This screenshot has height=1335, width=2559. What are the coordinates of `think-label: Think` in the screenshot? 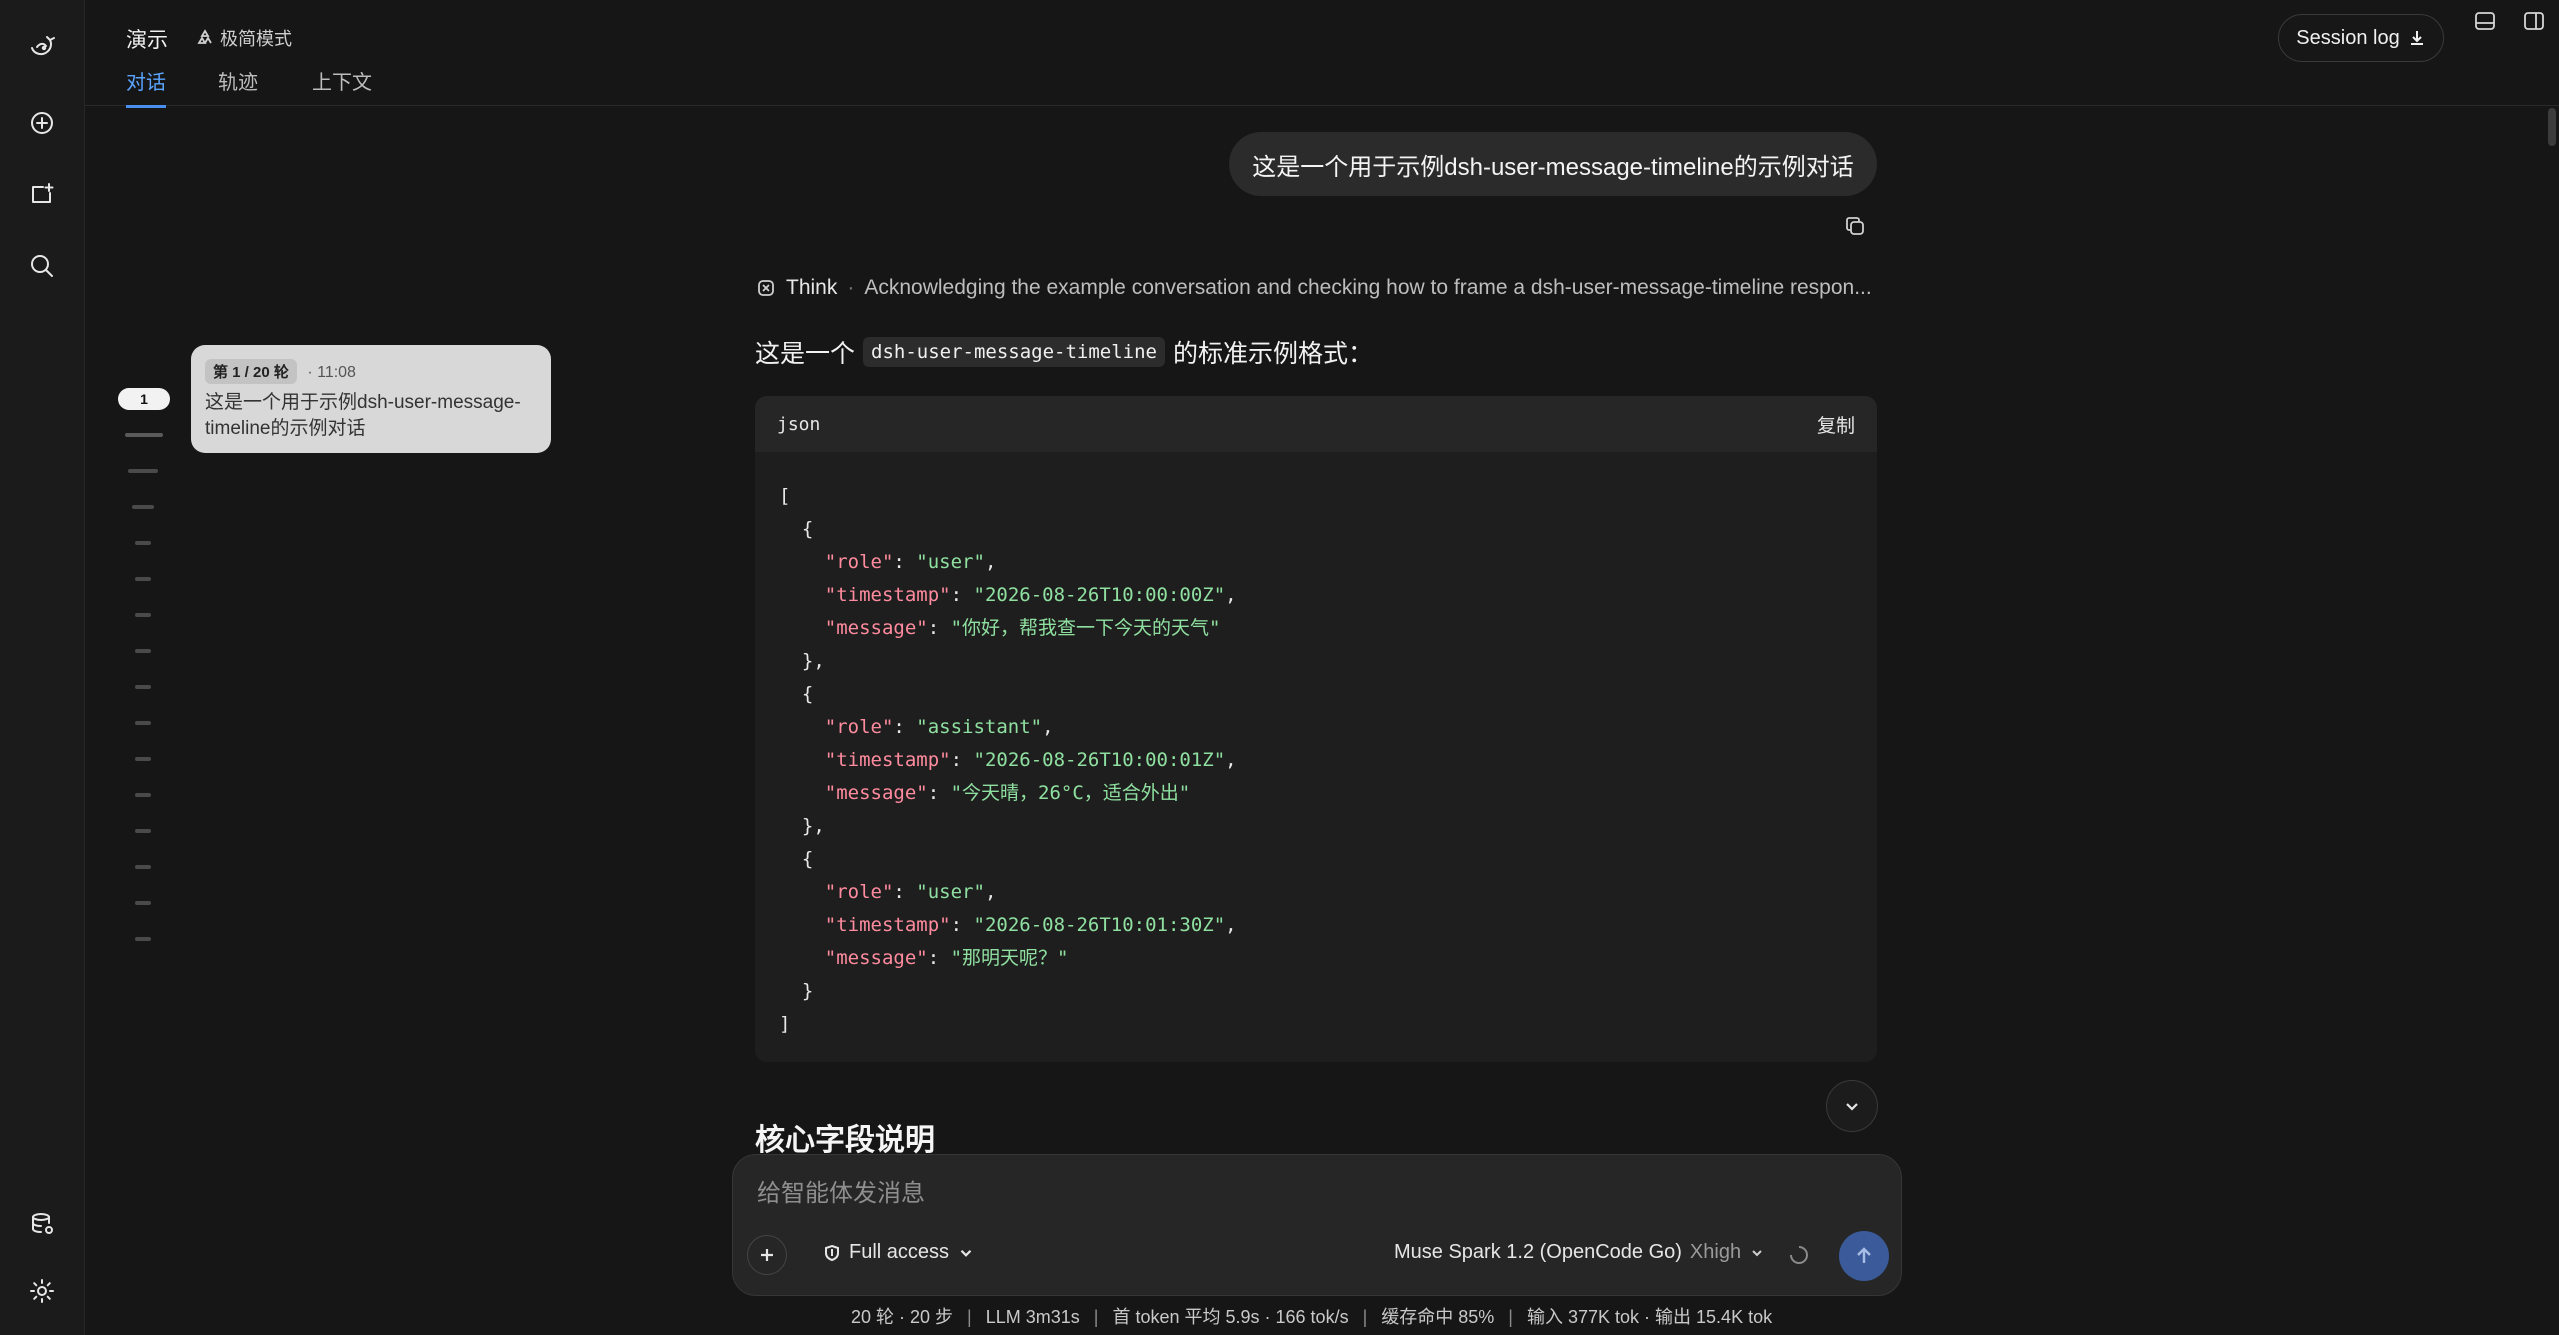 It's located at (812, 287).